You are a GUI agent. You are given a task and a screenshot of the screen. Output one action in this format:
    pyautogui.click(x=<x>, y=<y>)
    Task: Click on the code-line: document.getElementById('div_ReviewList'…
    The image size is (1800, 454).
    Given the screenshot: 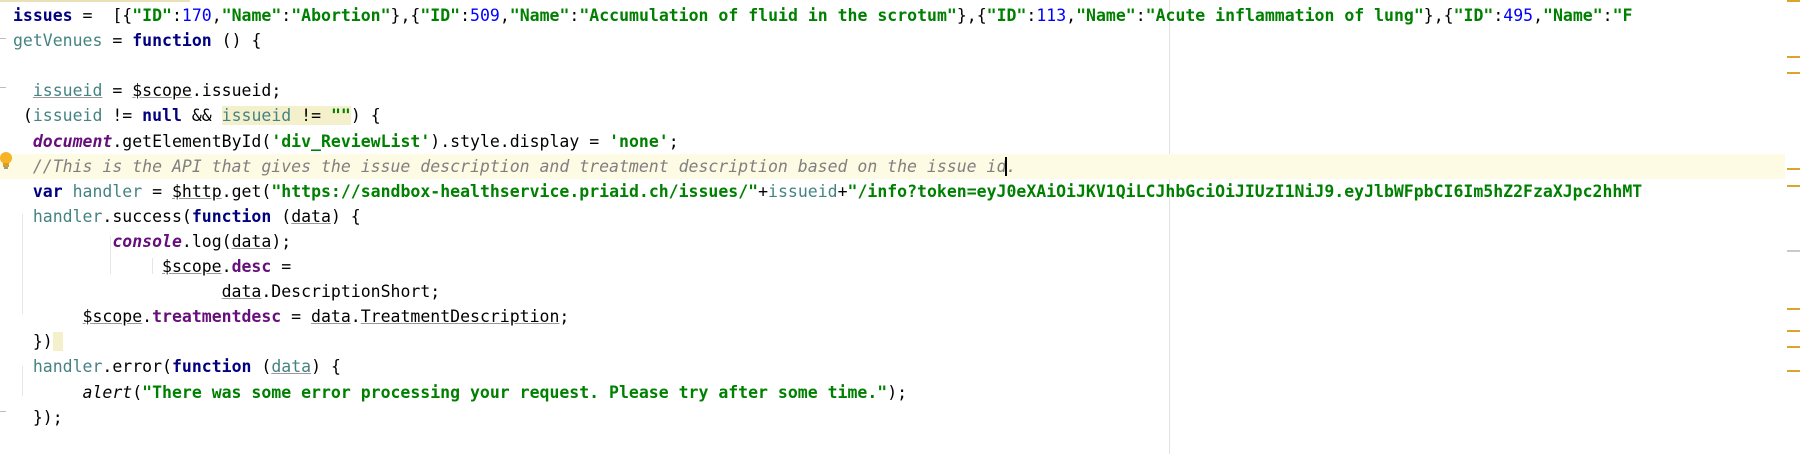 What is the action you would take?
    pyautogui.click(x=339, y=141)
    